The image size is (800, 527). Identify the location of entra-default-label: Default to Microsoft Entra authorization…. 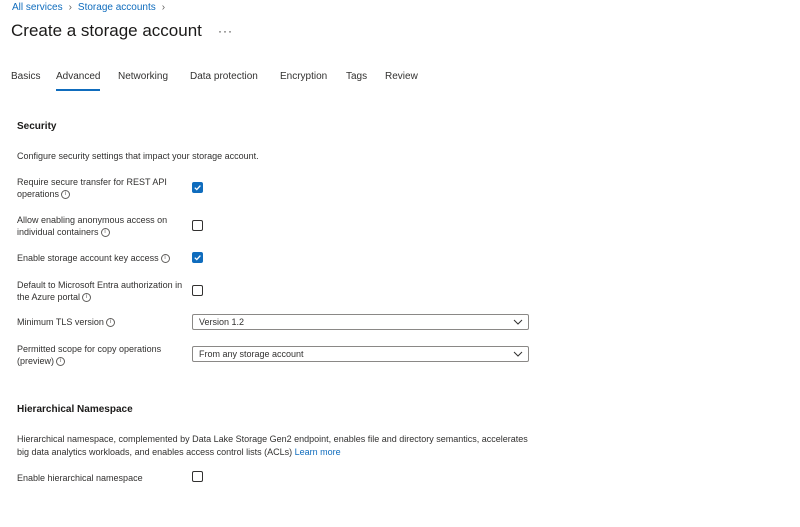
(104, 291).